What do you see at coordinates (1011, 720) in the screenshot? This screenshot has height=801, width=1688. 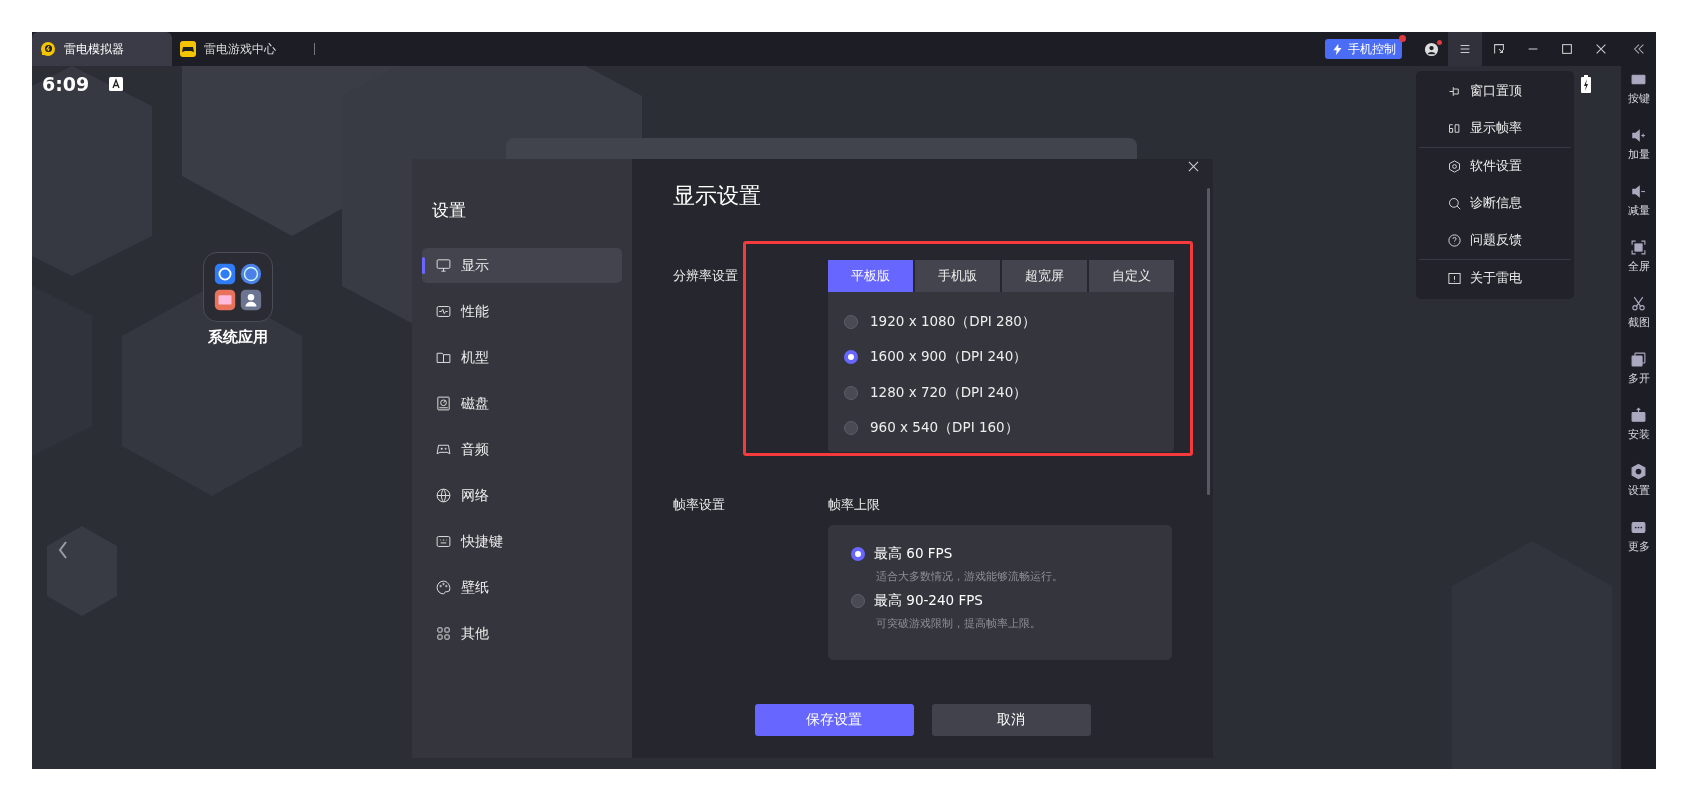 I see `cancel-button: 取消` at bounding box center [1011, 720].